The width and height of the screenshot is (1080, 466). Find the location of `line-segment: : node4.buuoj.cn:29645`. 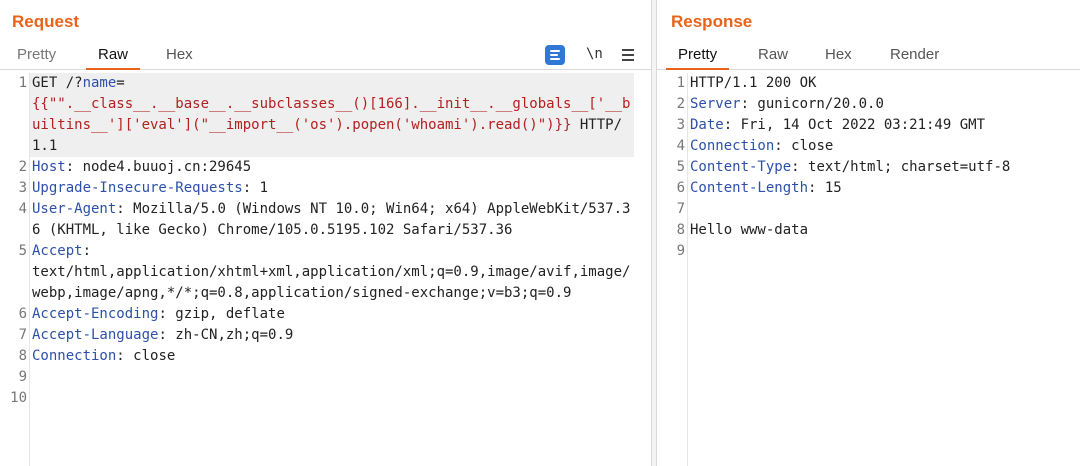

line-segment: : node4.buuoj.cn:29645 is located at coordinates (158, 167).